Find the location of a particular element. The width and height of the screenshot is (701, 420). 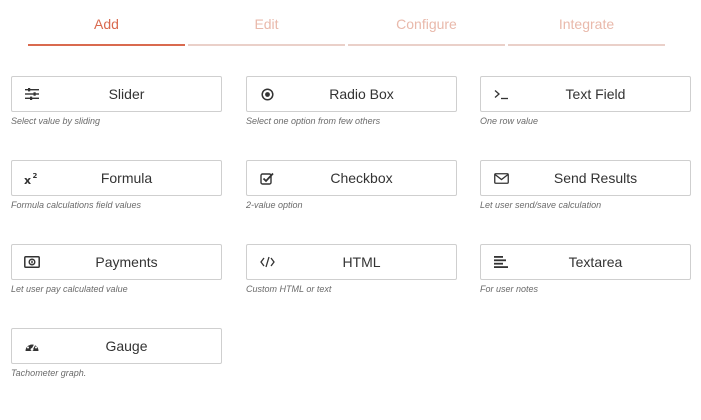

svg-text: x is located at coordinates (27, 179).